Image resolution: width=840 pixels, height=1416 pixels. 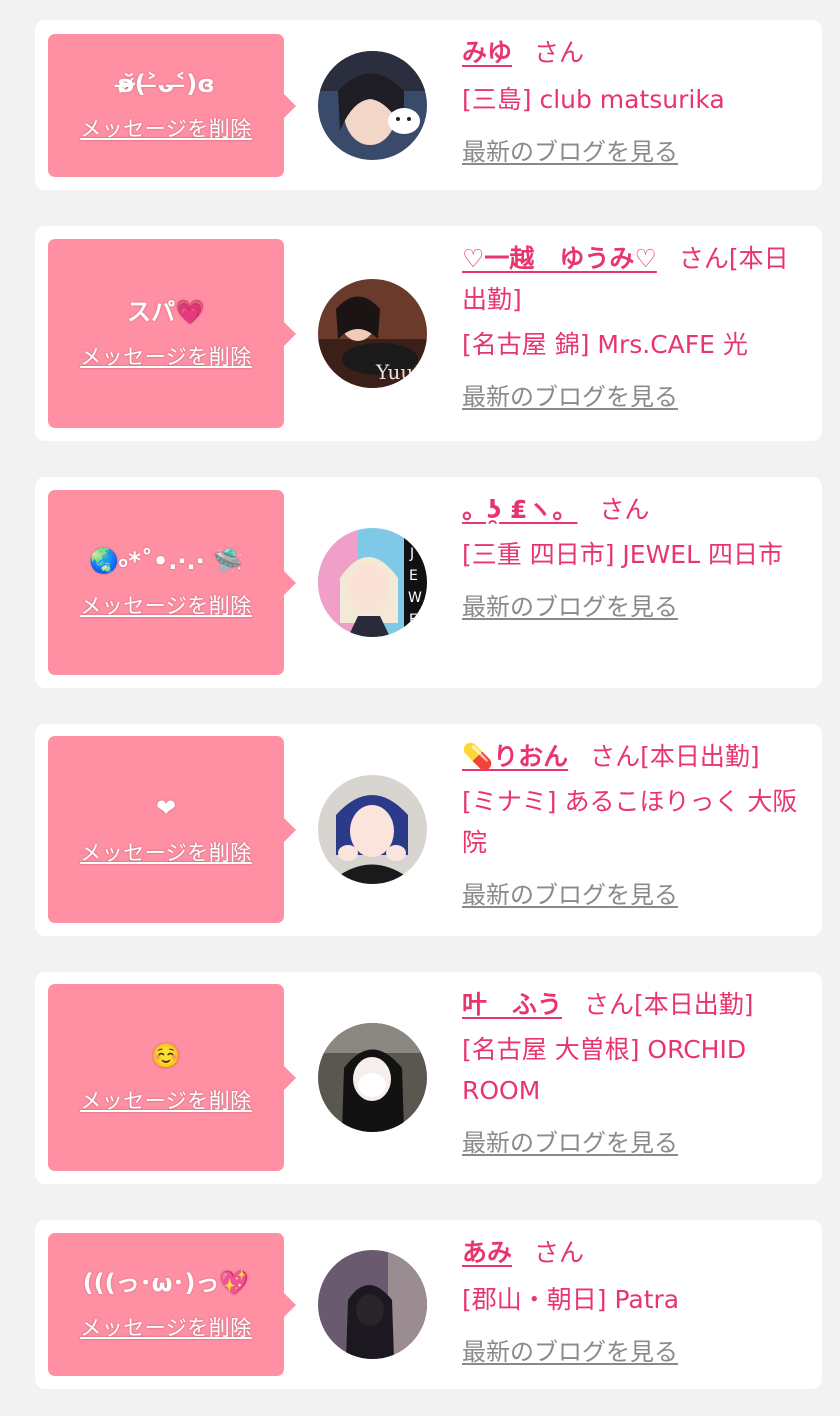 I want to click on message-bubble: ʚ̴̶̷̆(˃̶ᴗ˂̶)ɞ メッセージを削除, so click(x=172, y=105).